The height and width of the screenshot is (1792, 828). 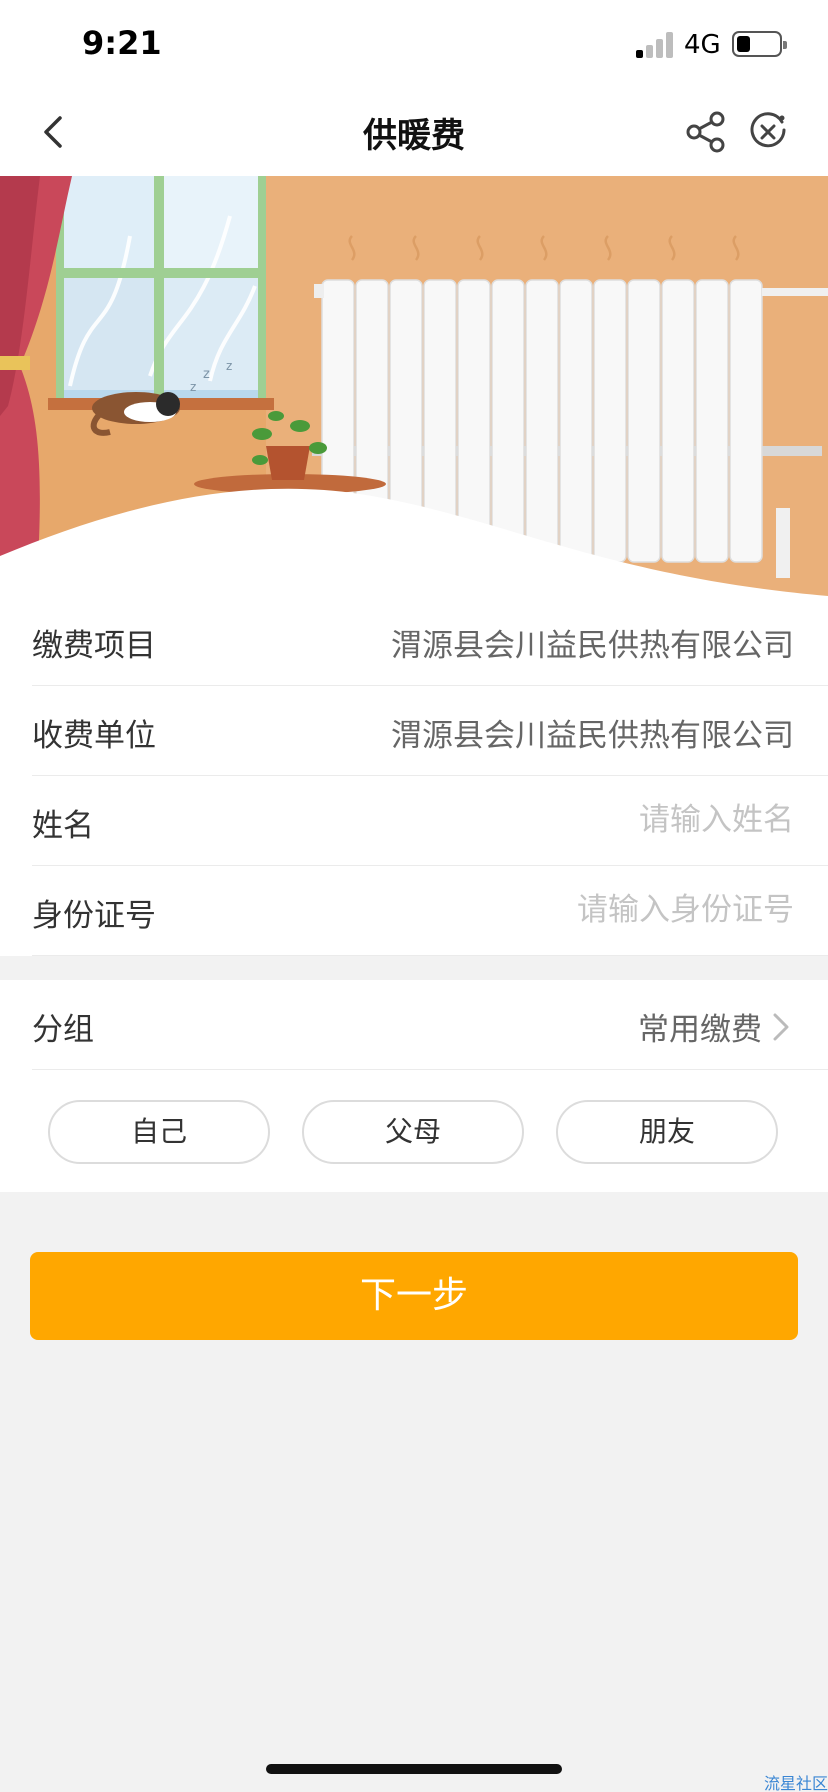 What do you see at coordinates (795, 1783) in the screenshot?
I see `watermark: 流星社区` at bounding box center [795, 1783].